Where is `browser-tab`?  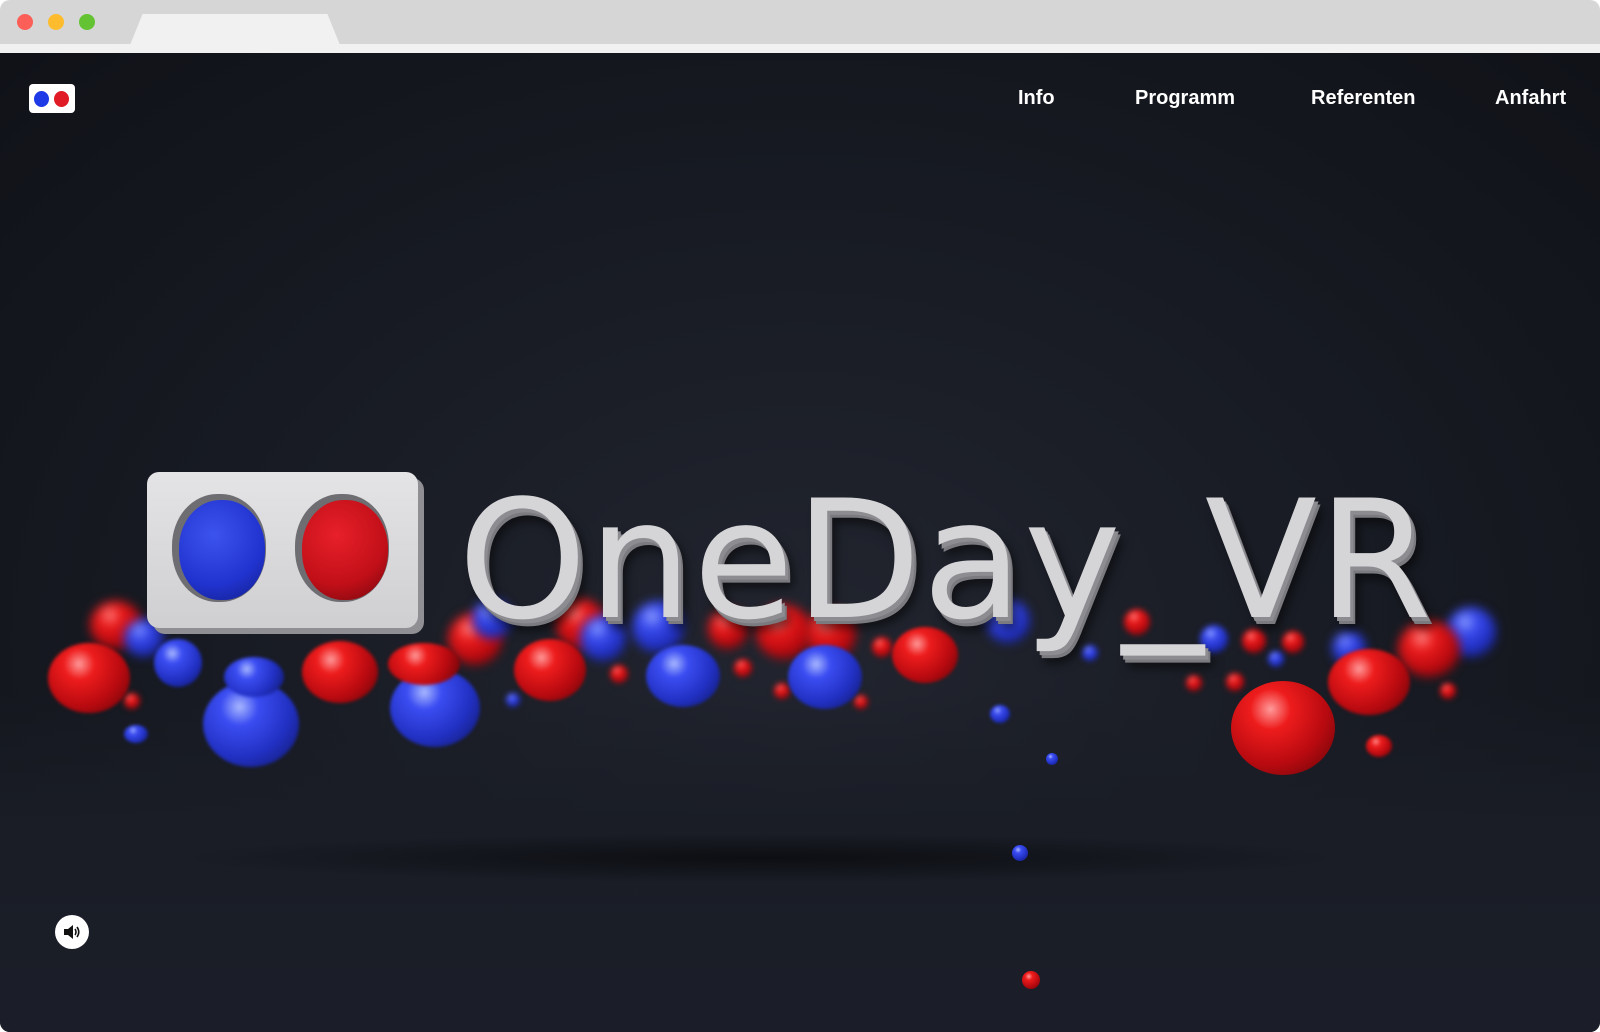
browser-tab is located at coordinates (235, 29).